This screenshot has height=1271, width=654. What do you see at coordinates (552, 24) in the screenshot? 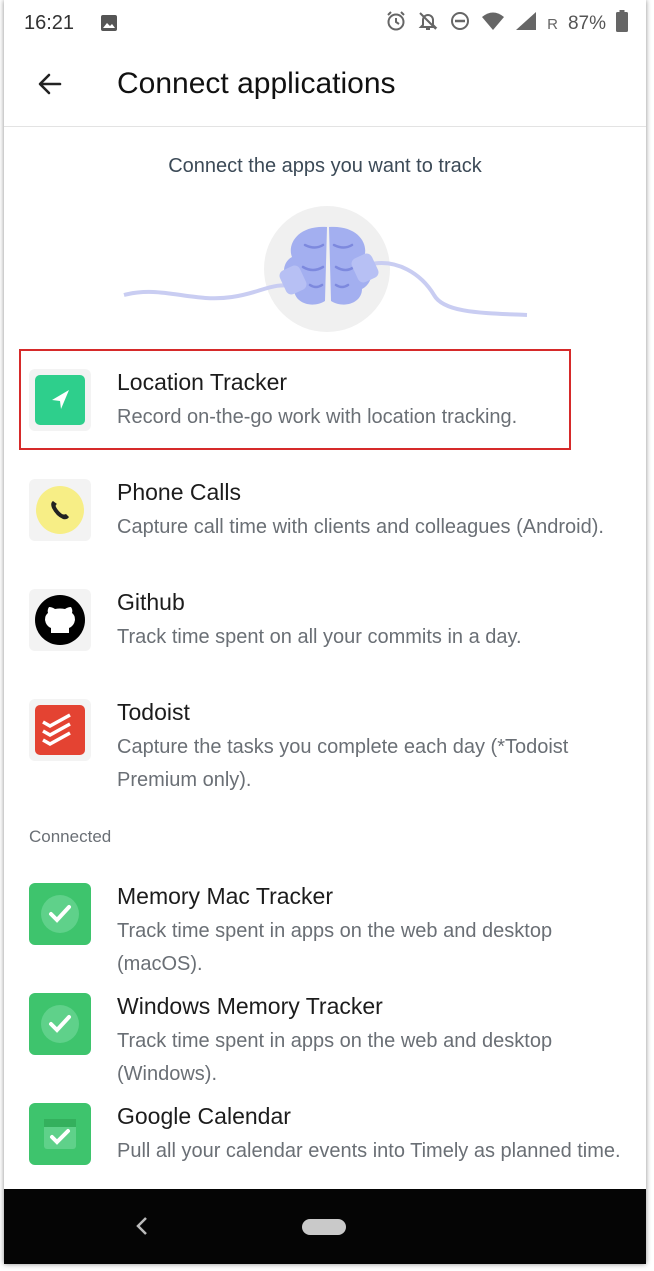
I see `carrier-mark: R` at bounding box center [552, 24].